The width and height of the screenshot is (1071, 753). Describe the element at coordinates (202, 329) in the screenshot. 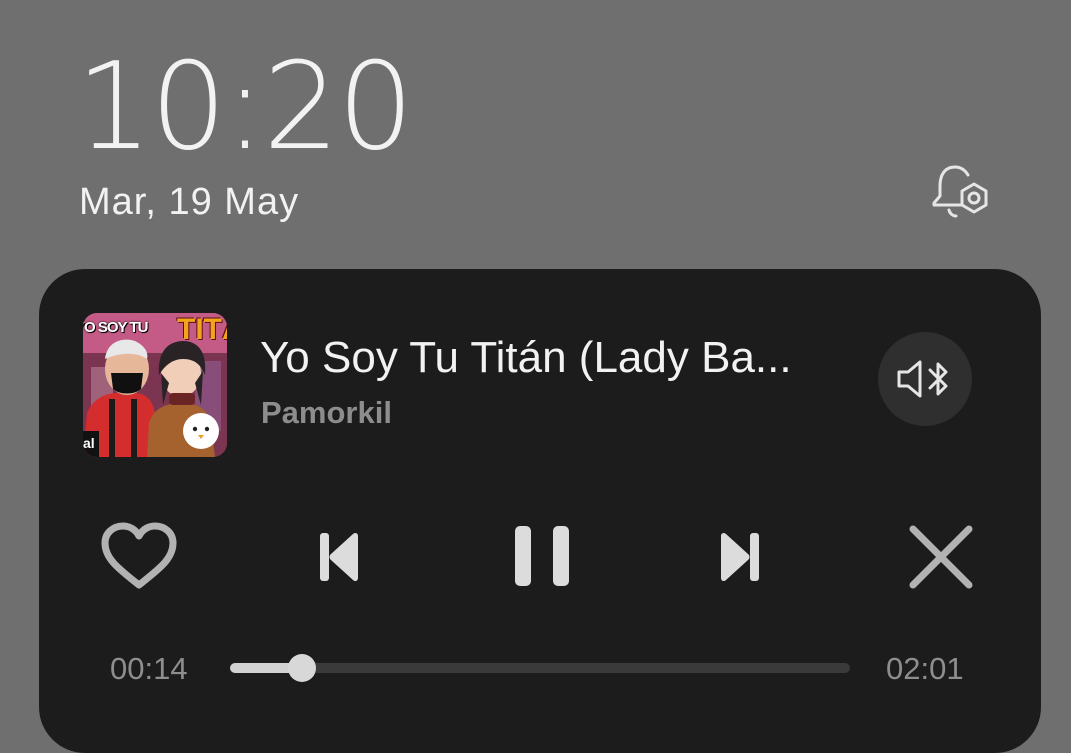

I see `album-art-text-right: TITÁN` at that location.